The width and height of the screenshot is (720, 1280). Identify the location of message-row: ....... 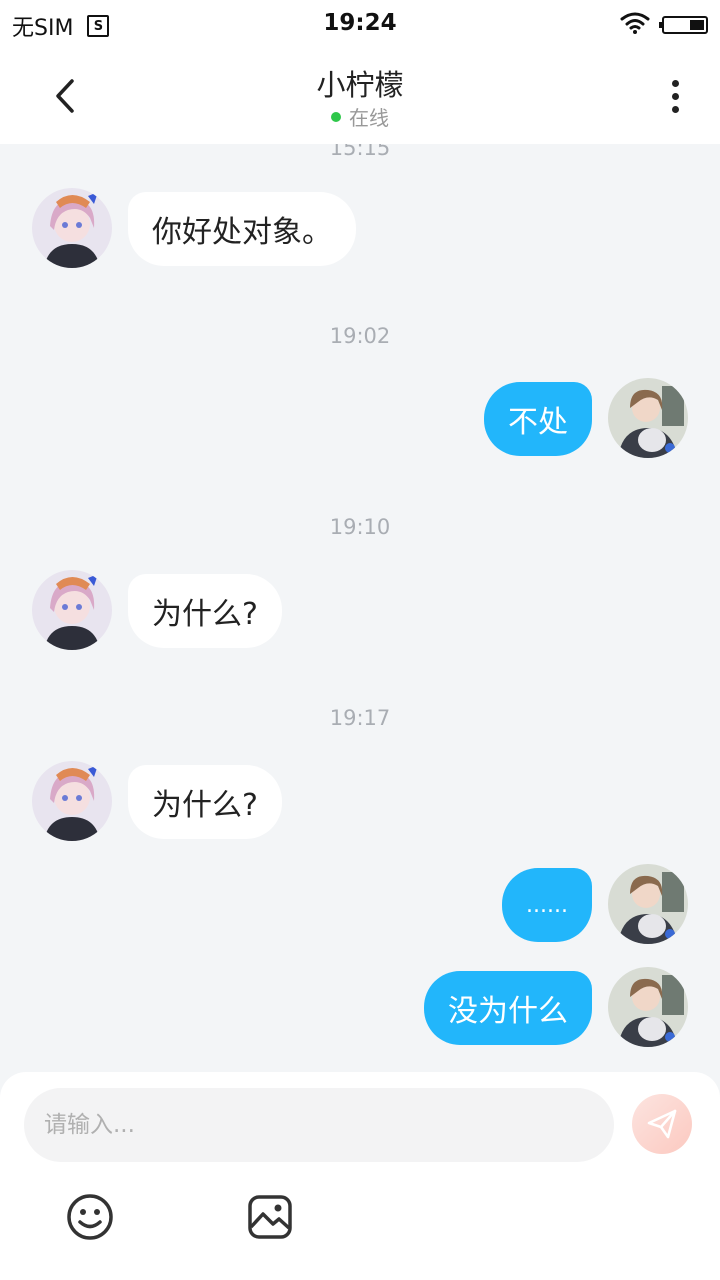
(360, 904).